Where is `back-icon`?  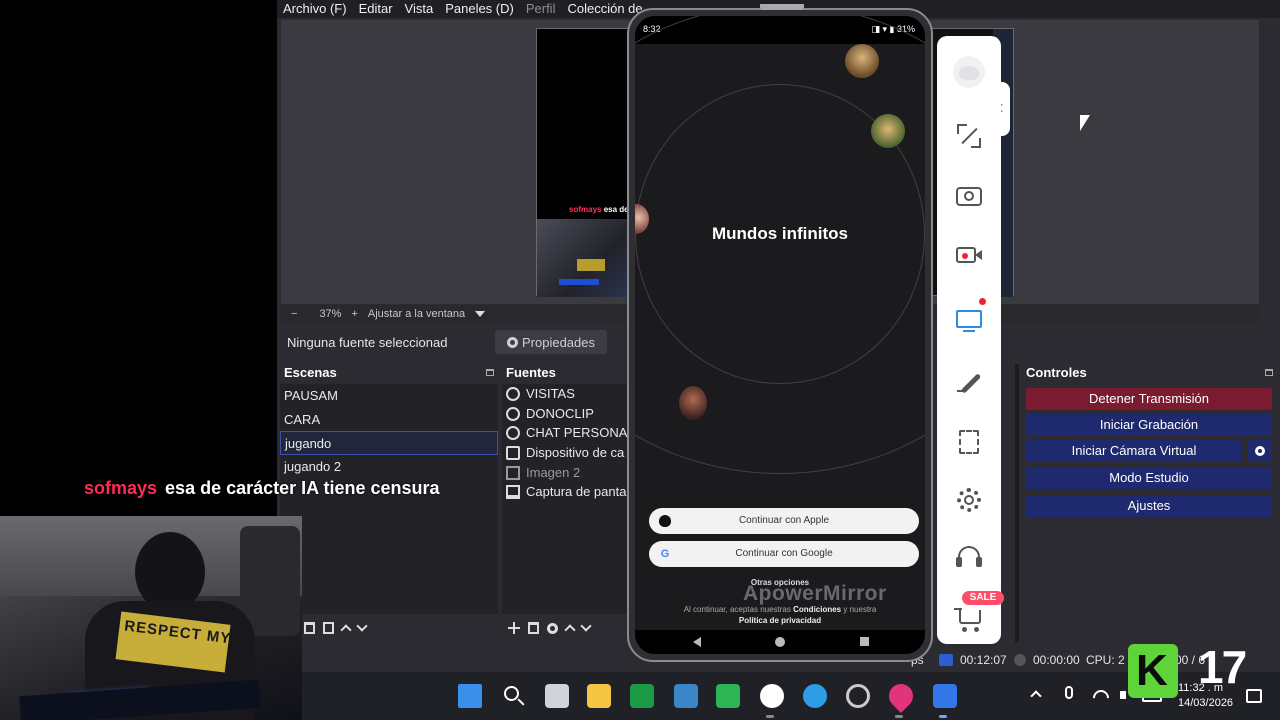 back-icon is located at coordinates (697, 642).